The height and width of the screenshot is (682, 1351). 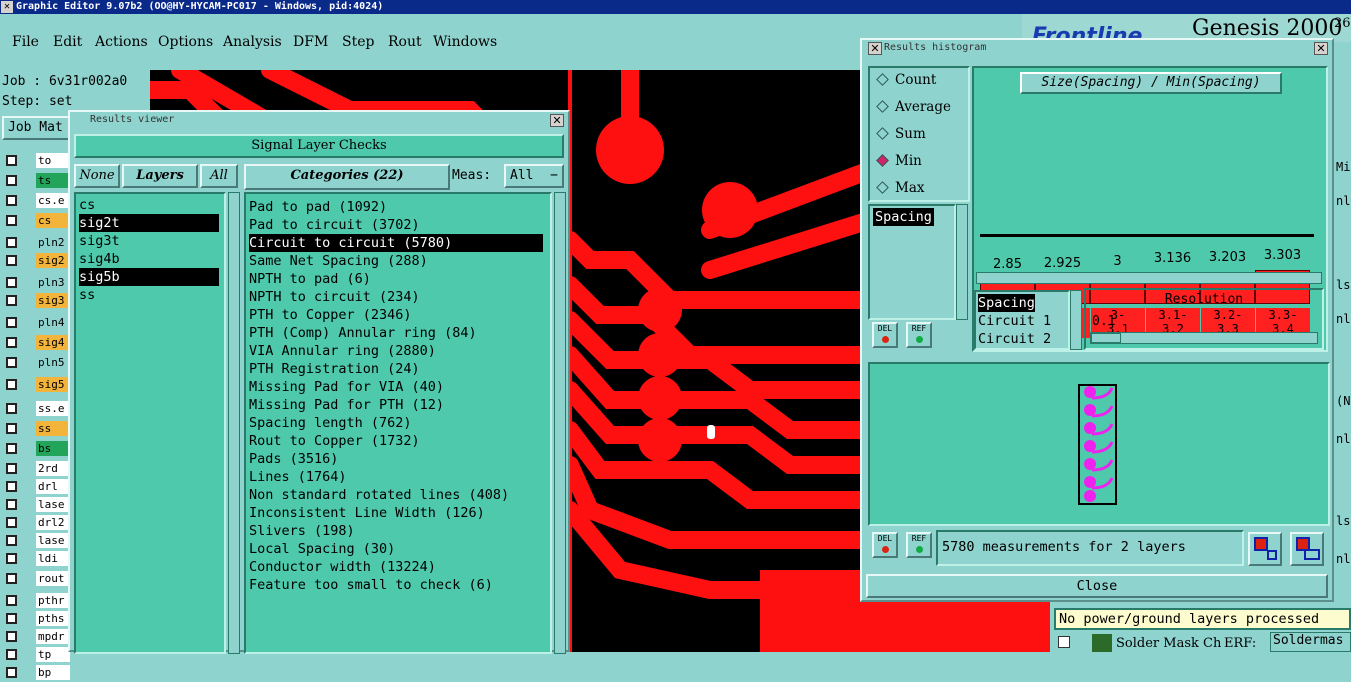 What do you see at coordinates (557, 120) in the screenshot?
I see `close-icon: ✕` at bounding box center [557, 120].